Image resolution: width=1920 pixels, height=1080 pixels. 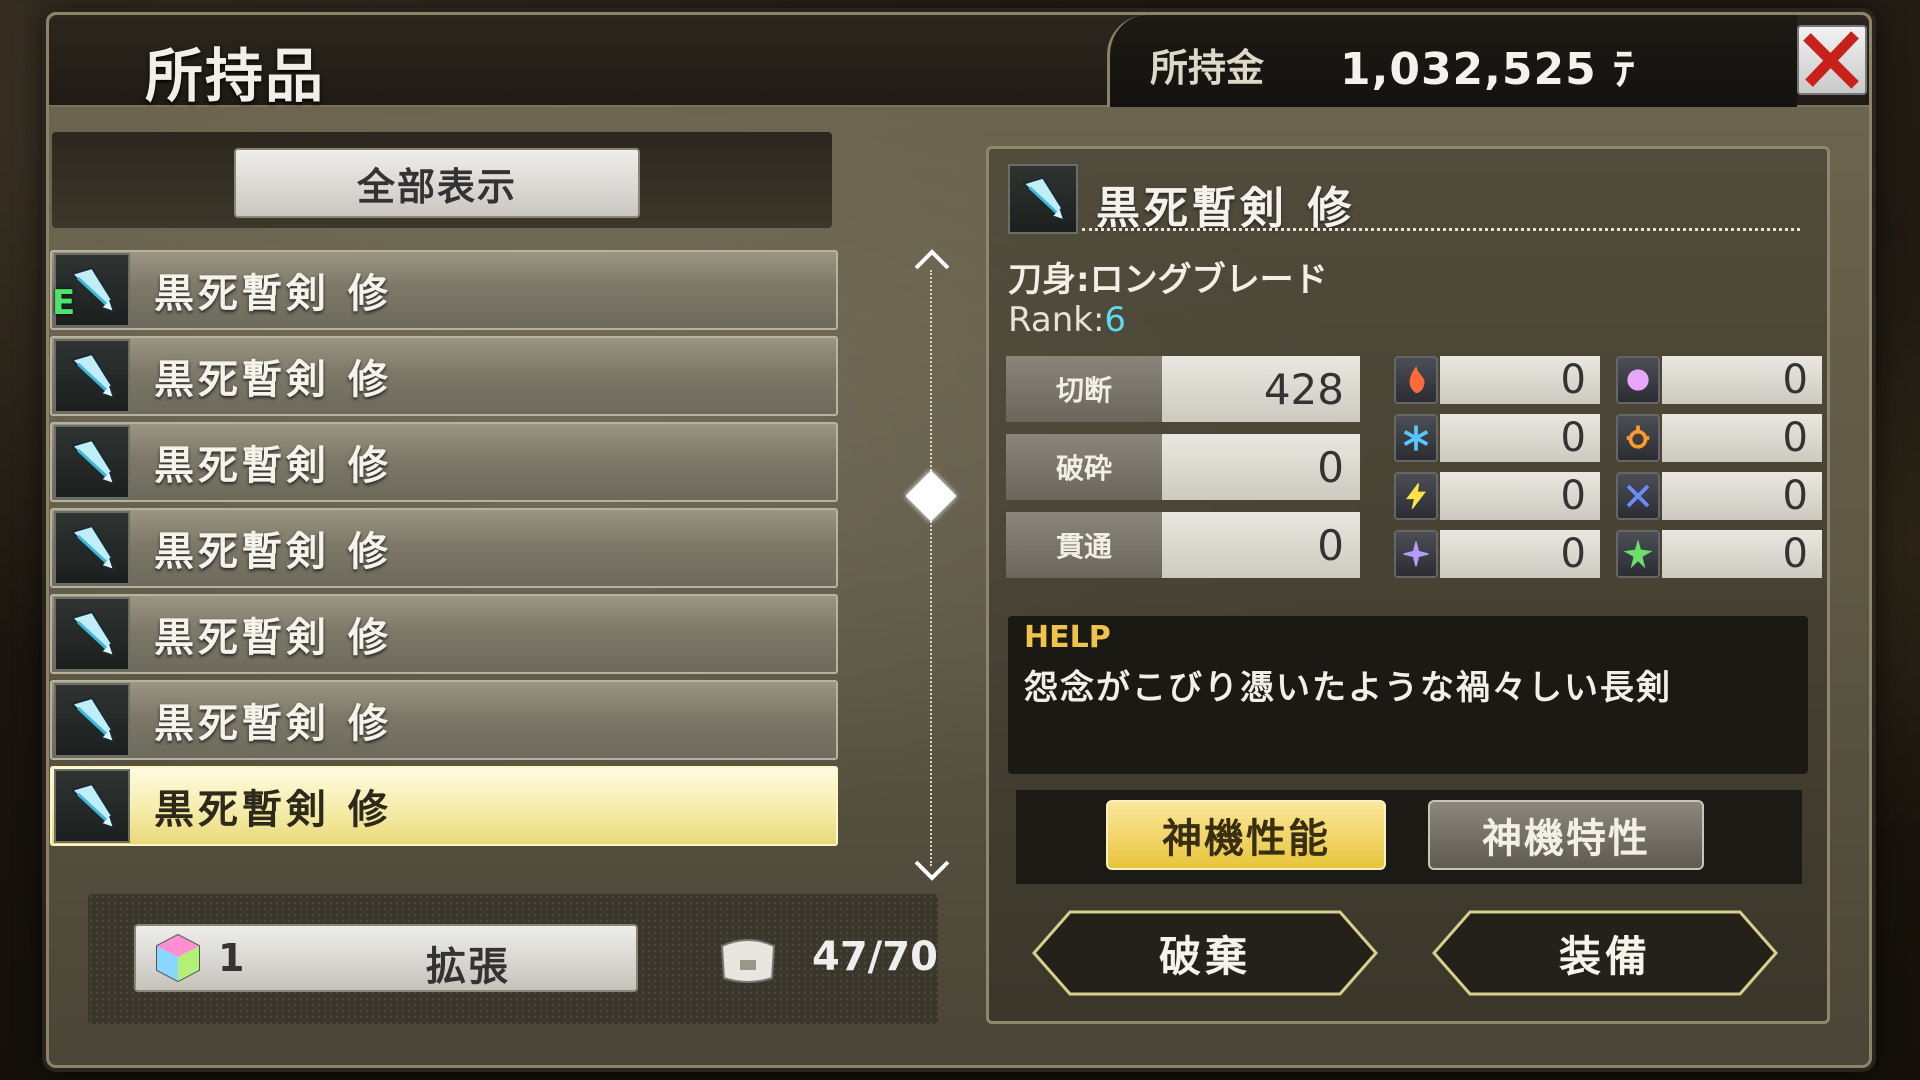 What do you see at coordinates (748, 961) in the screenshot?
I see `storage-bag-icon` at bounding box center [748, 961].